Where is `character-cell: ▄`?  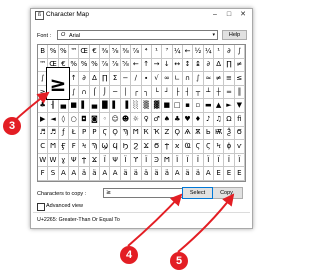 character-cell: ▄ is located at coordinates (95, 106).